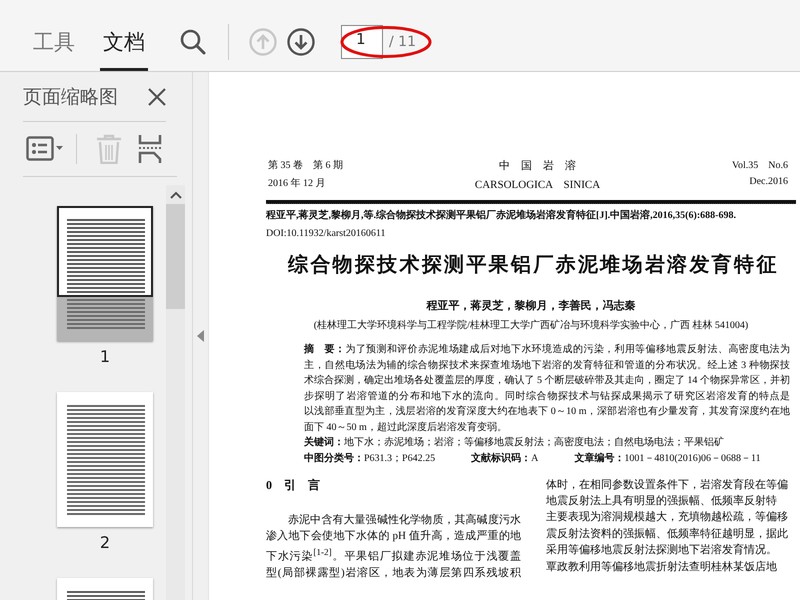 The width and height of the screenshot is (800, 600). What do you see at coordinates (547, 411) in the screenshot?
I see `abstract-line: 以浅部垂直型为主，浅层岩溶的发育深度大约在地表下 0～10 m，深部岩溶也有少量发育，其发育深度约在地` at bounding box center [547, 411].